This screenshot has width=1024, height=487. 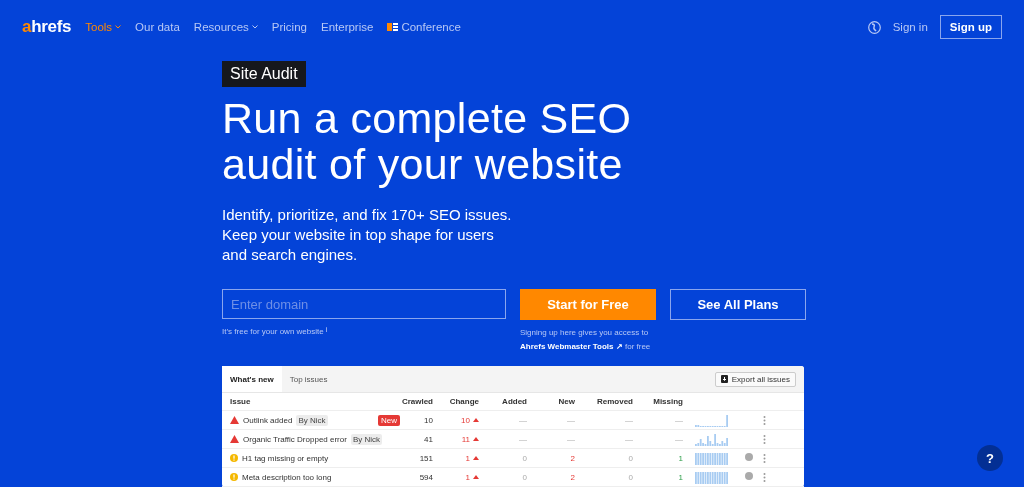 What do you see at coordinates (308, 379) in the screenshot?
I see `tab: Top issues` at bounding box center [308, 379].